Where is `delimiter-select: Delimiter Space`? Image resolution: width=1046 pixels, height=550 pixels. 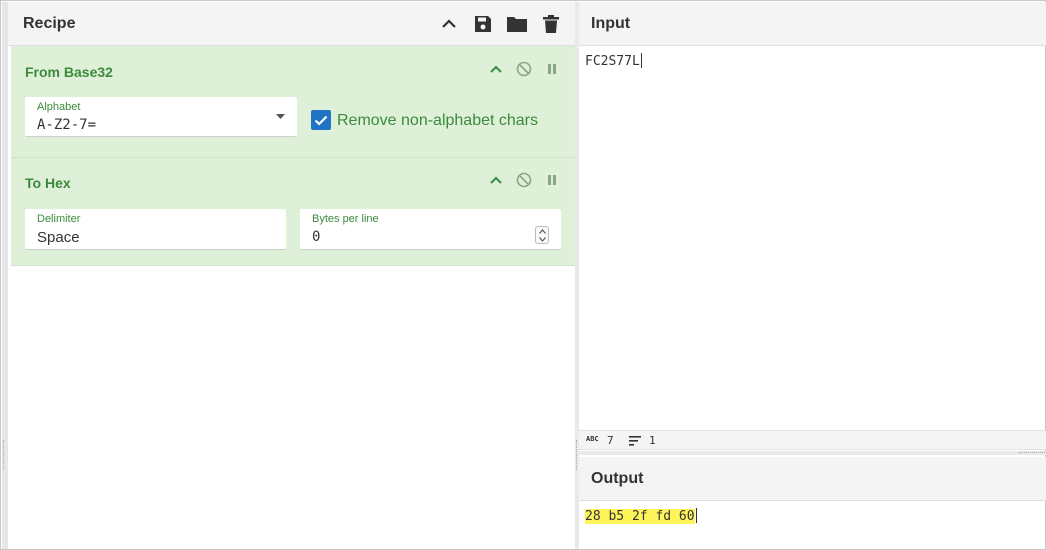
delimiter-select: Delimiter Space is located at coordinates (155, 229).